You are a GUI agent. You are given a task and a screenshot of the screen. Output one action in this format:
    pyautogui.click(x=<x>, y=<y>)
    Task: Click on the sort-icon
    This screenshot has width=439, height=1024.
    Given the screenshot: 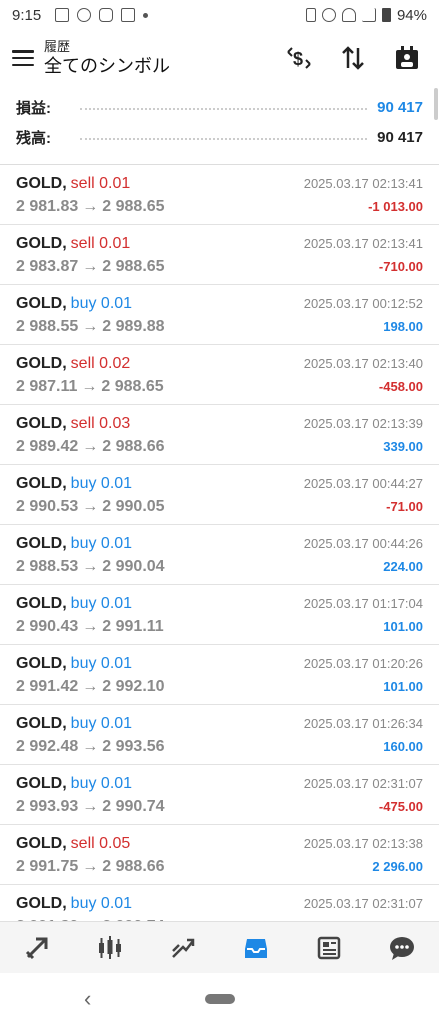 What is the action you would take?
    pyautogui.click(x=353, y=58)
    